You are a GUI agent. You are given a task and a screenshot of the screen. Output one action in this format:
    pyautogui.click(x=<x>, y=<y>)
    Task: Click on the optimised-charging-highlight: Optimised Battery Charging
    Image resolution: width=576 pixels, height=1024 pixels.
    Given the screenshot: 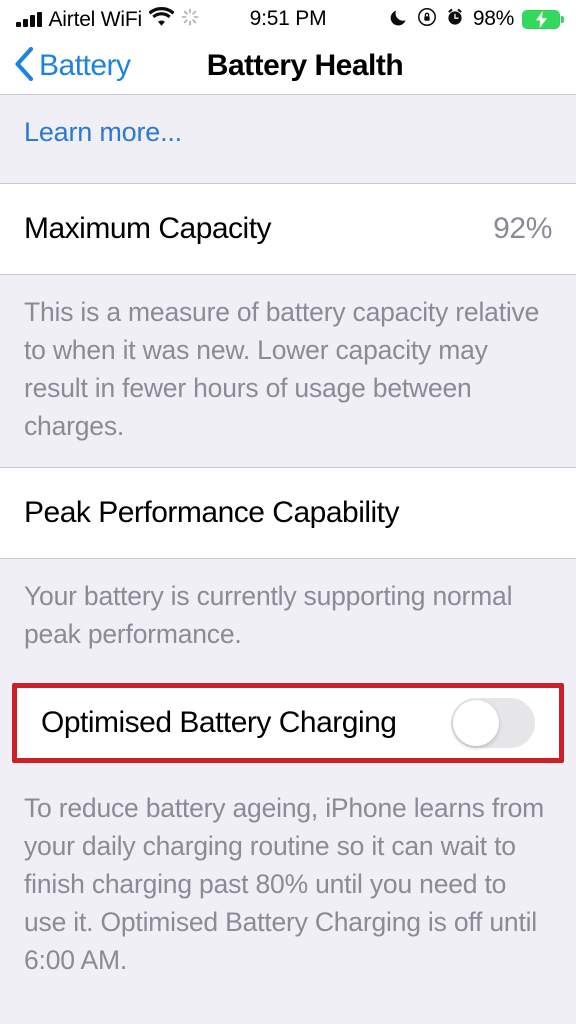 What is the action you would take?
    pyautogui.click(x=288, y=723)
    